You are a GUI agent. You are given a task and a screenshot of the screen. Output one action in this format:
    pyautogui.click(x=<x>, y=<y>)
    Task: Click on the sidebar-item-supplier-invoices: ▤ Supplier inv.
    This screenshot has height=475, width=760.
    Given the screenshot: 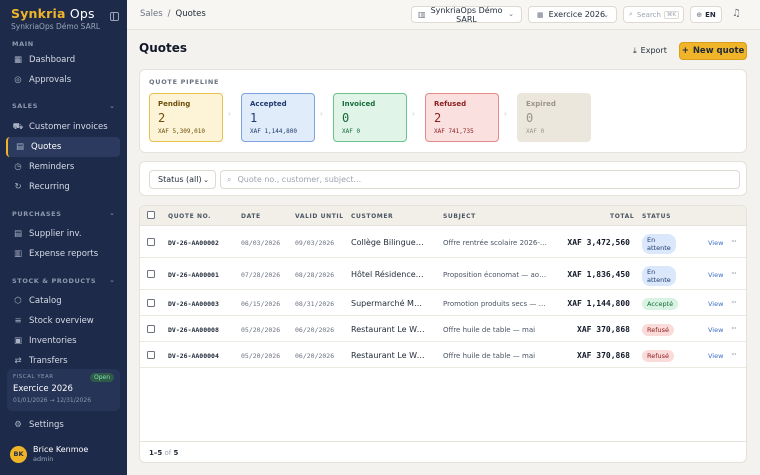 What is the action you would take?
    pyautogui.click(x=63, y=234)
    